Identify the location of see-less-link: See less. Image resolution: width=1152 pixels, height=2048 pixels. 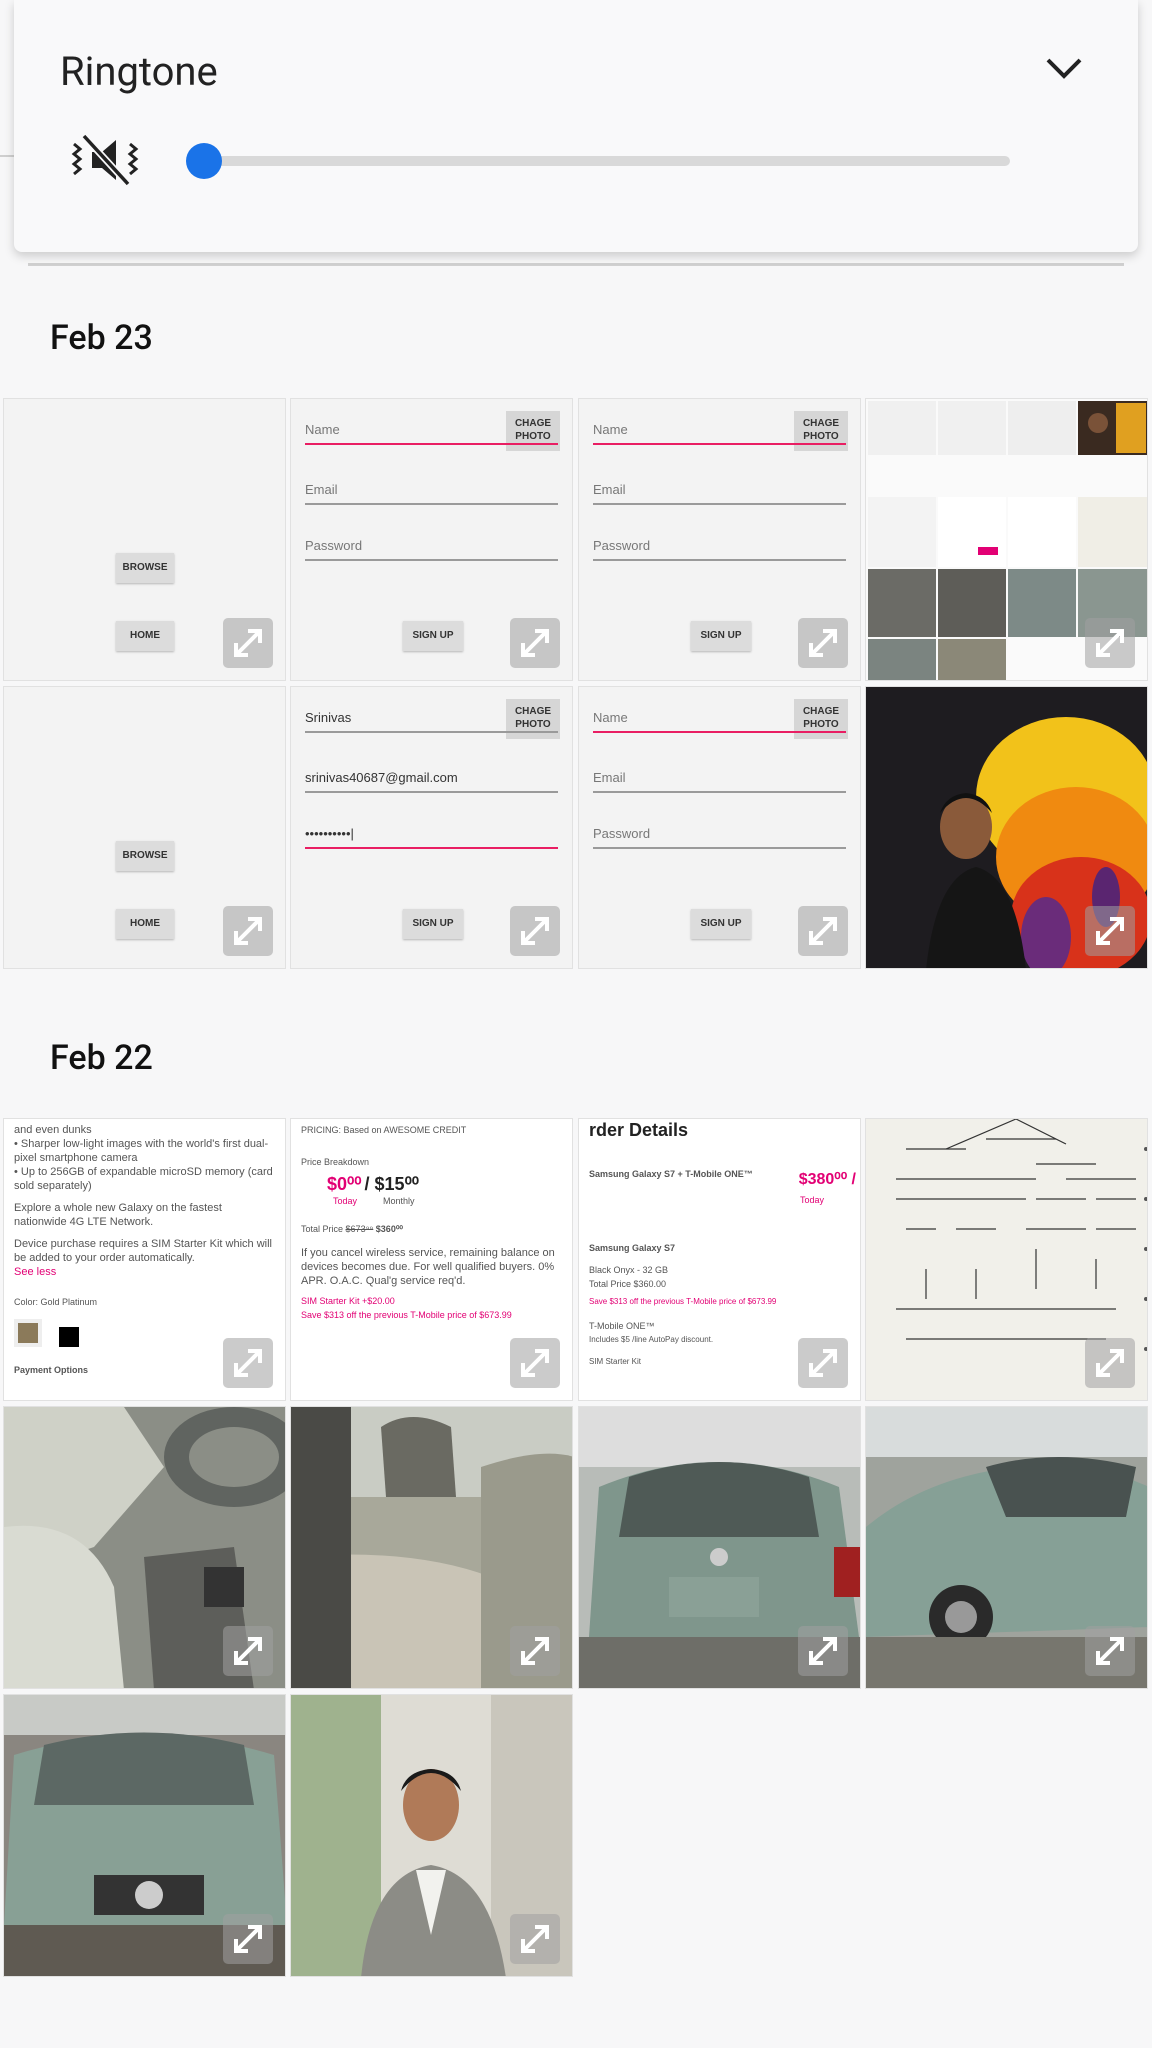
(35, 1272).